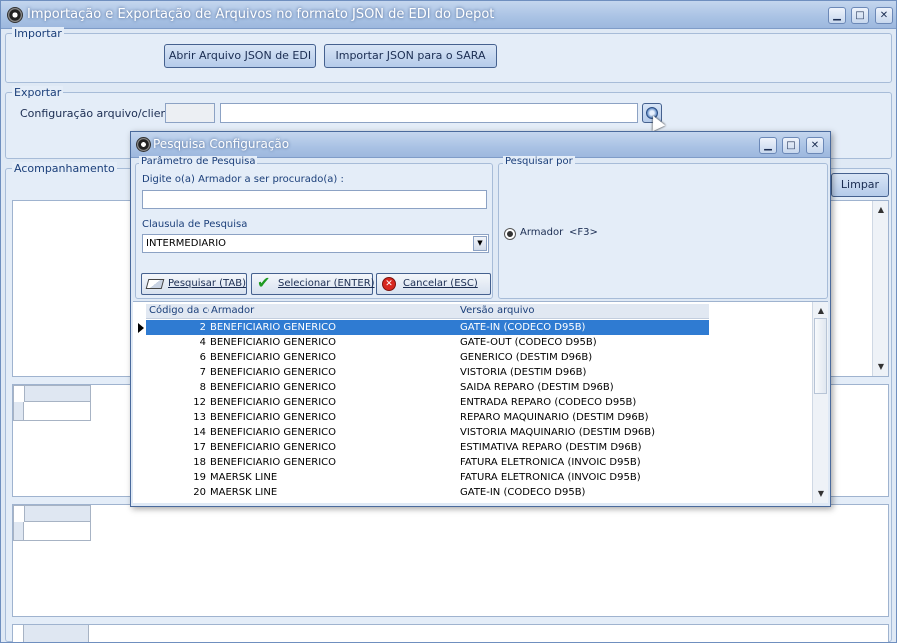  What do you see at coordinates (427, 492) in the screenshot?
I see `table-row: 20 MAERSK LINE GATE-IN (CODECO D95B)` at bounding box center [427, 492].